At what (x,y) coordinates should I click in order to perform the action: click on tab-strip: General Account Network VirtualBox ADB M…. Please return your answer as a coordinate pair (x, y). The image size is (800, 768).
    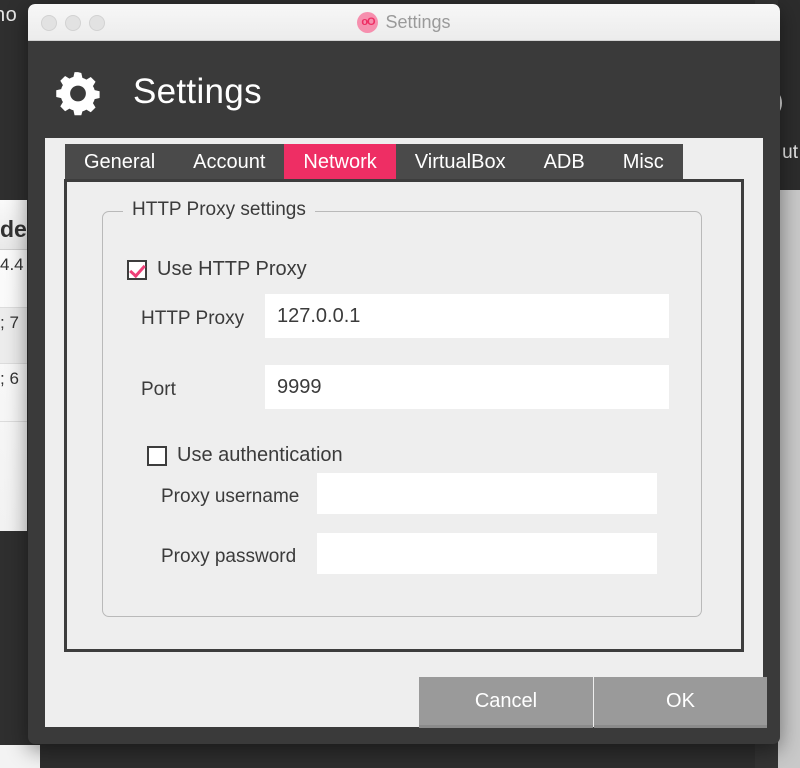
    Looking at the image, I should click on (374, 162).